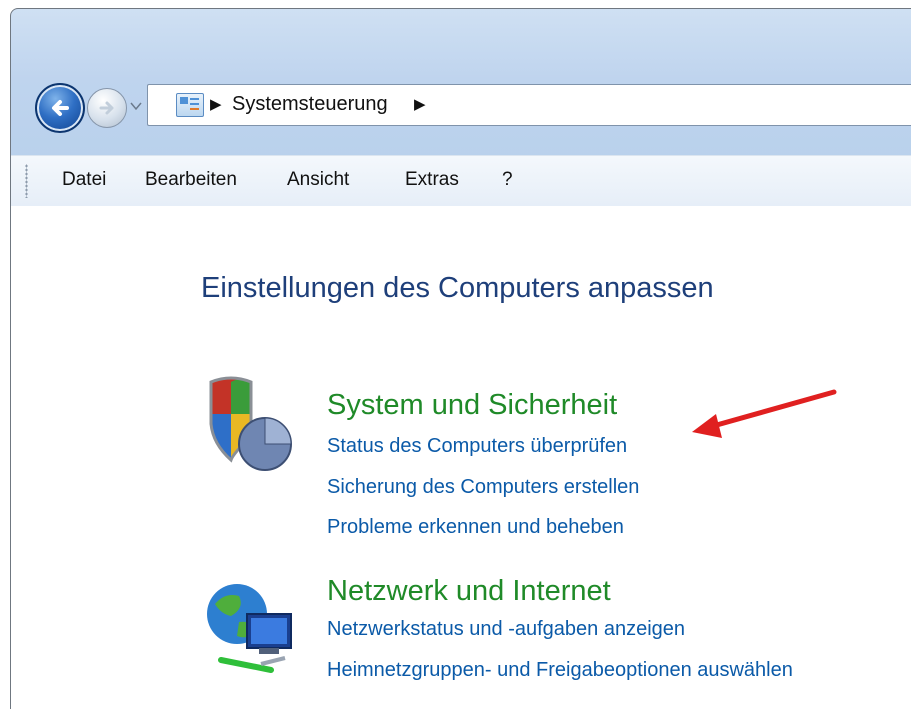 Image resolution: width=911 pixels, height=709 pixels. Describe the element at coordinates (253, 426) in the screenshot. I see `security-shield-icon` at that location.